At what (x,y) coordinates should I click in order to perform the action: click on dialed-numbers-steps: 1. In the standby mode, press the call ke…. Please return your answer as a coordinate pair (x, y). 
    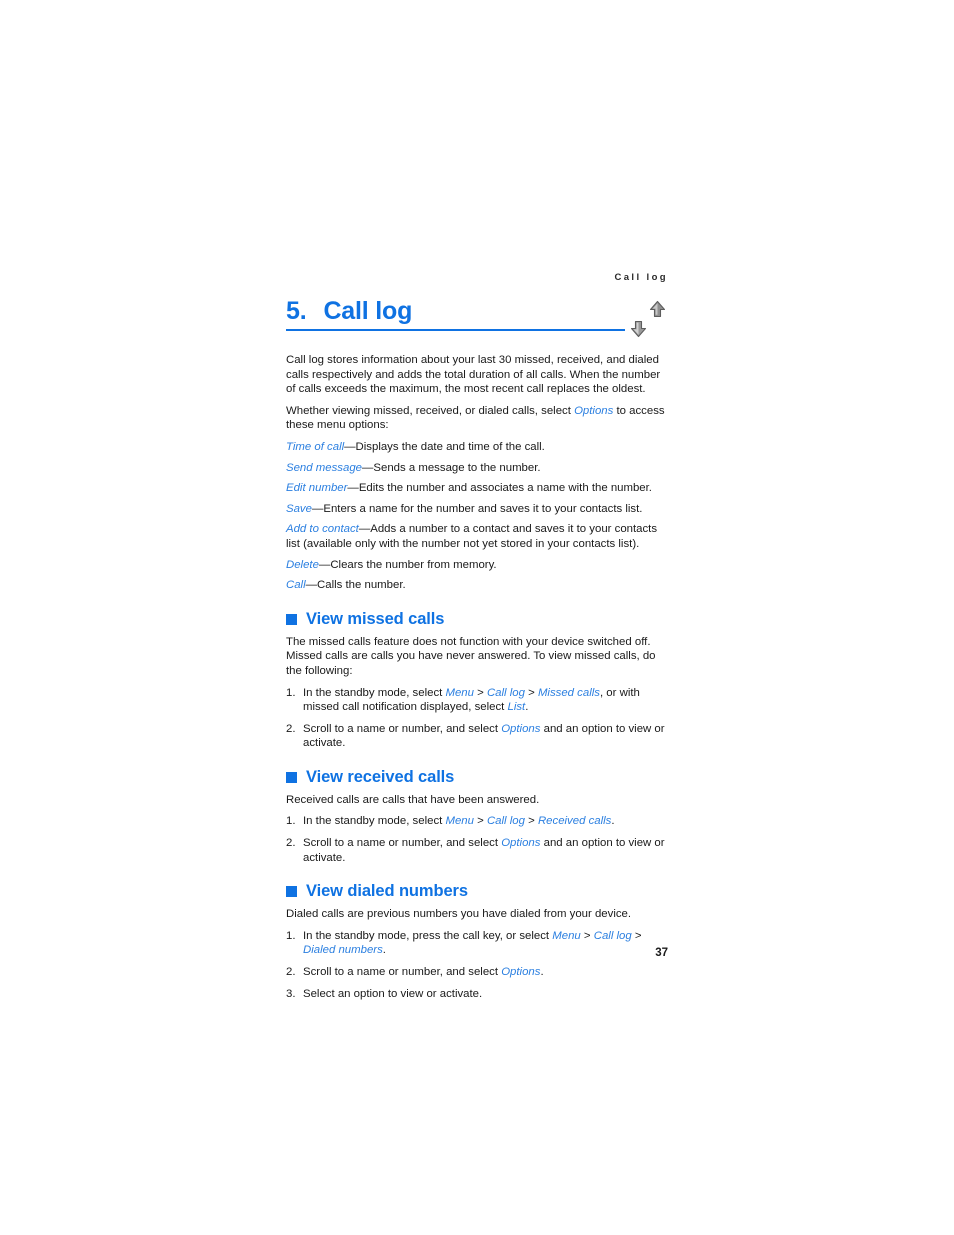
    Looking at the image, I should click on (478, 965).